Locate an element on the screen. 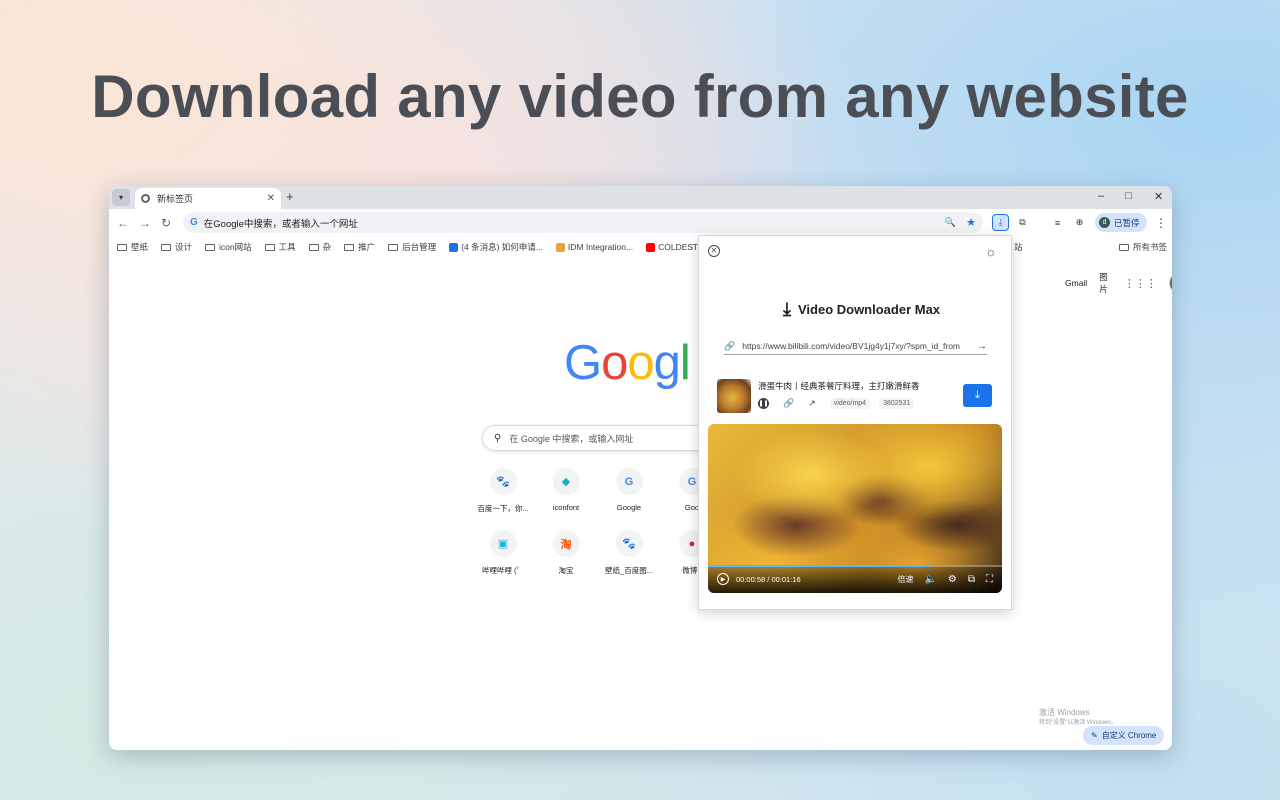 Image resolution: width=1280 pixels, height=800 pixels. new-tab-button: + is located at coordinates (290, 196).